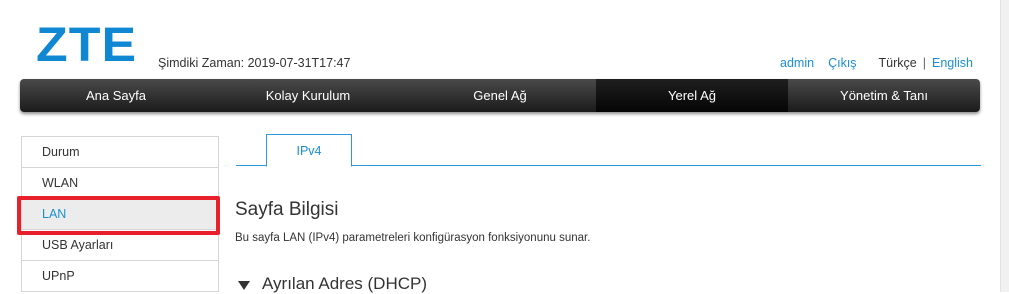 The image size is (1009, 294). I want to click on triangle-down-icon, so click(244, 285).